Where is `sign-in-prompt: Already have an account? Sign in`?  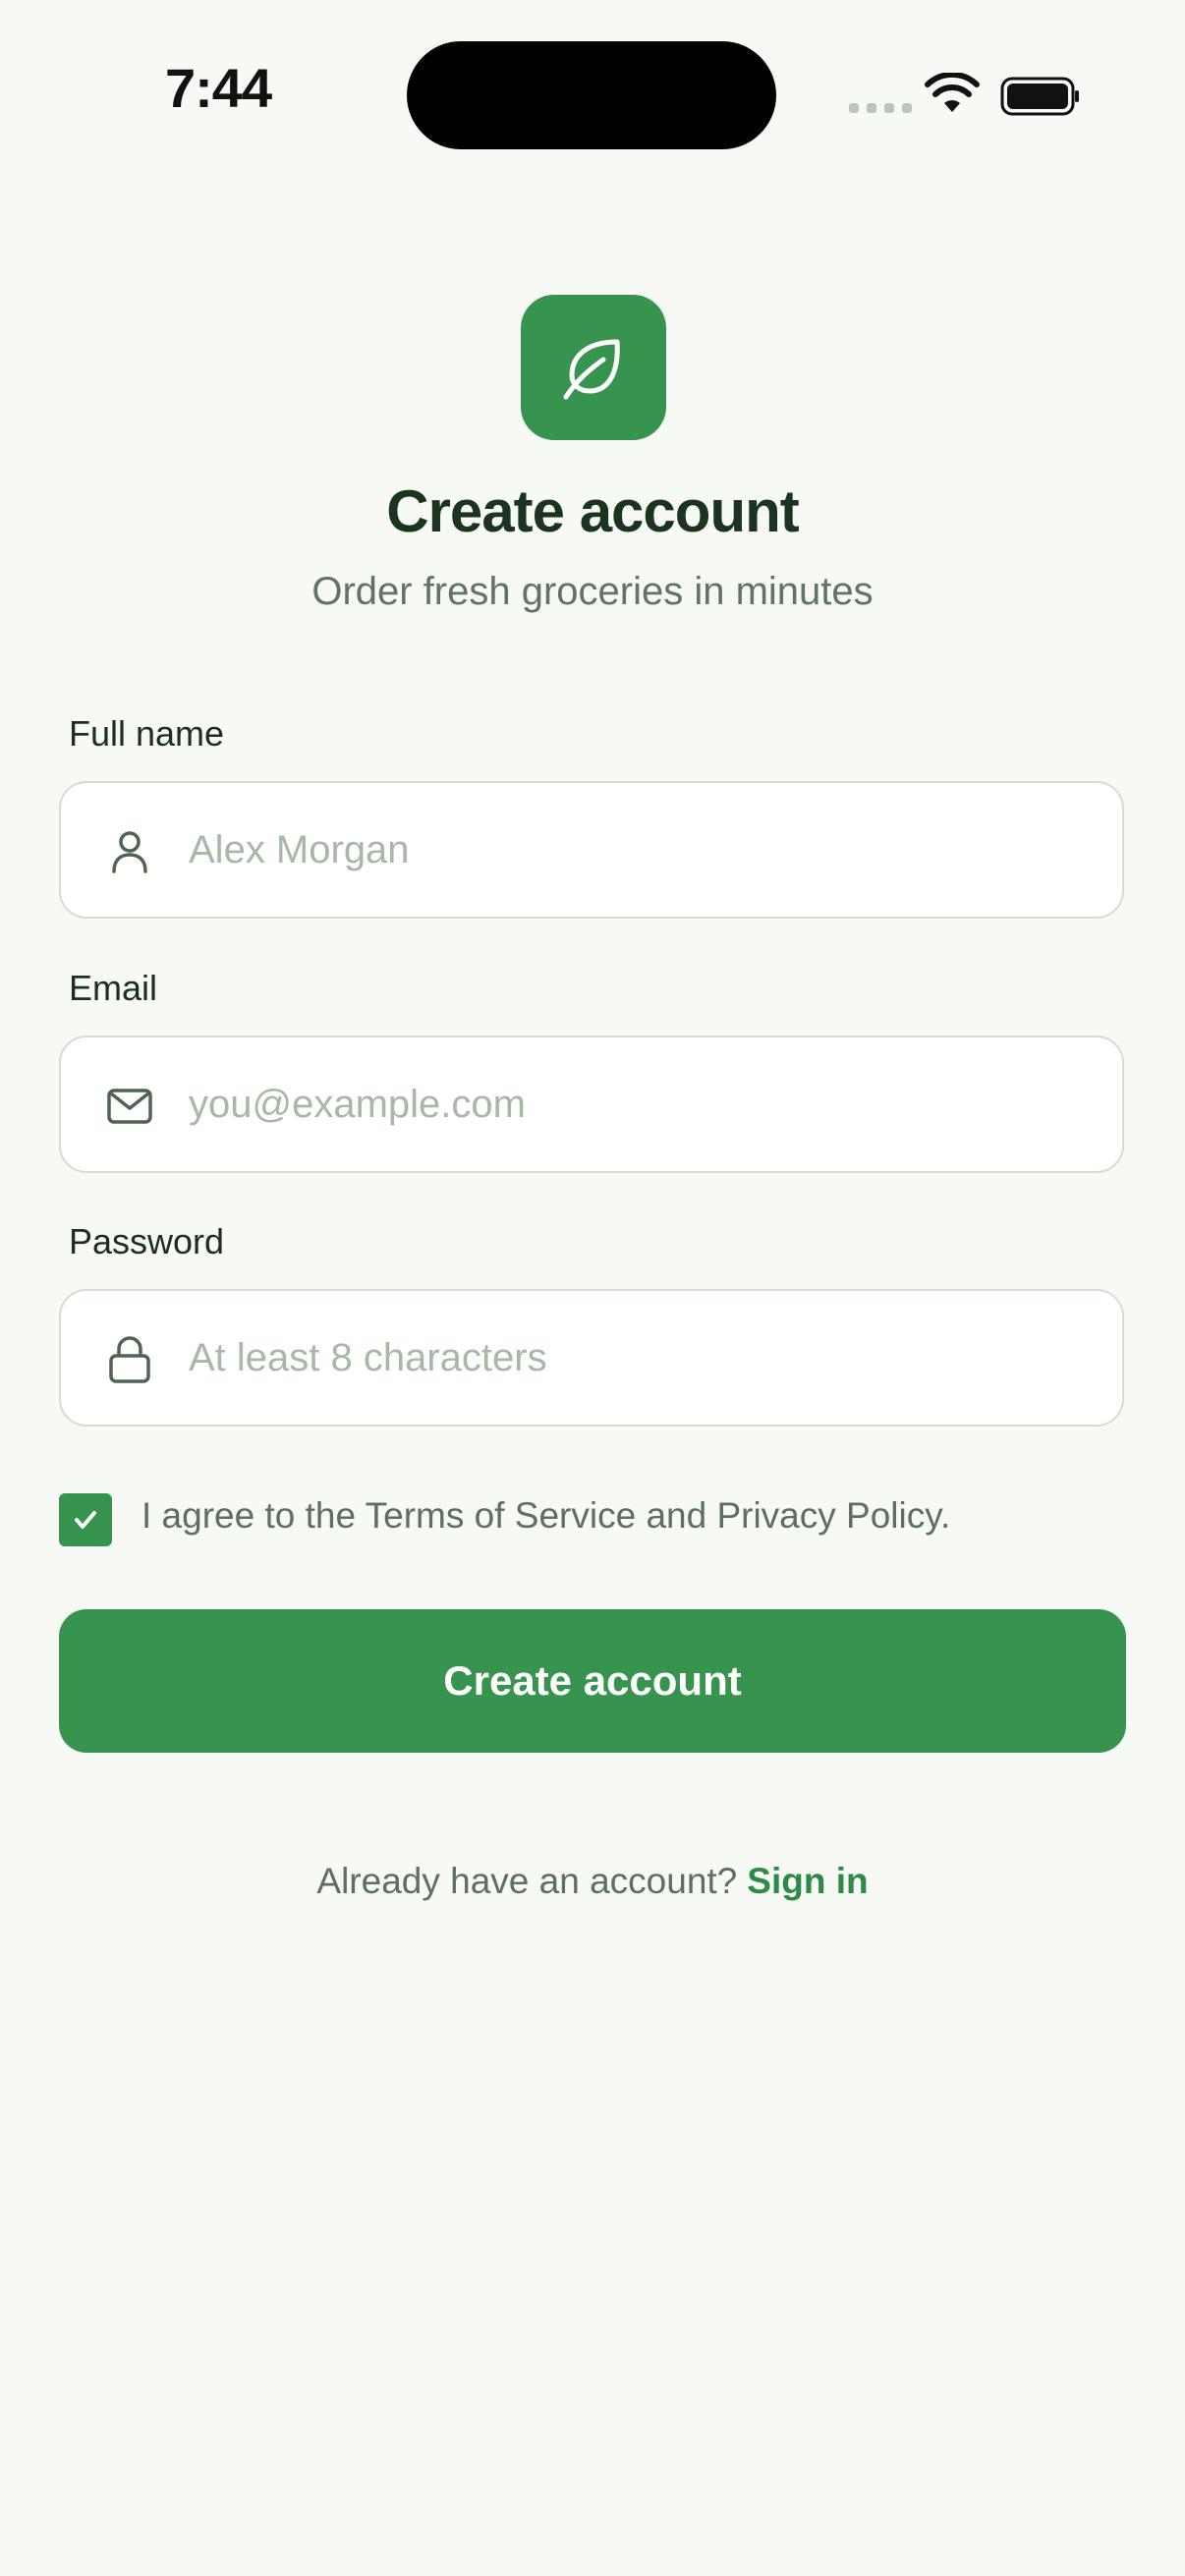
sign-in-prompt: Already have an account? Sign in is located at coordinates (592, 1881).